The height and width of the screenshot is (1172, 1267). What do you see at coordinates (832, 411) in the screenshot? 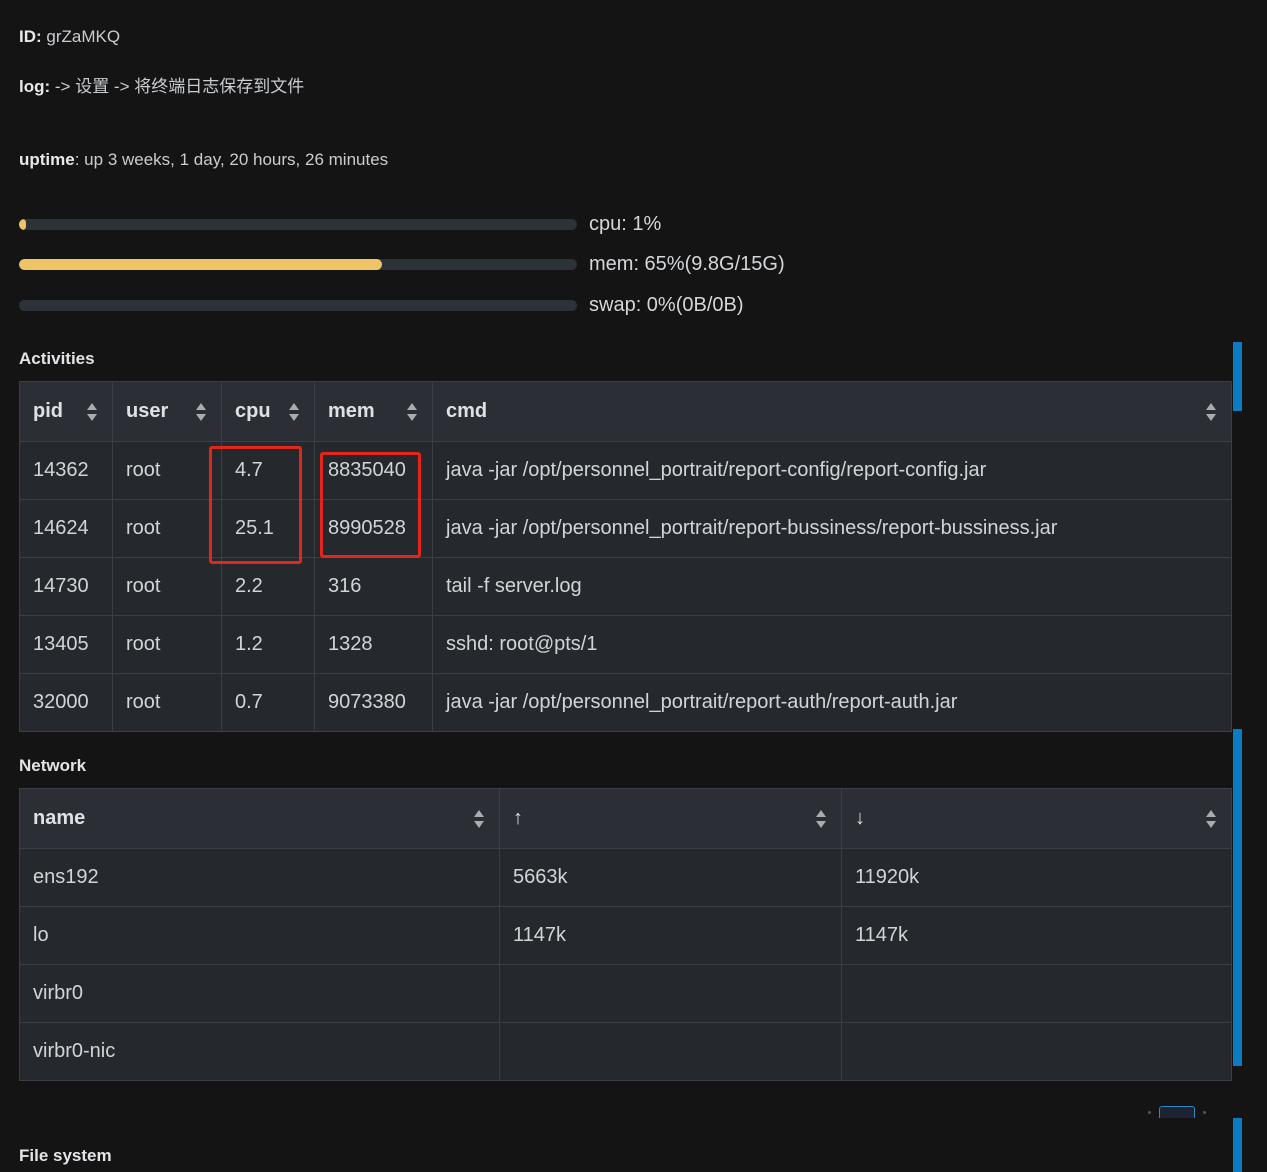
I see `column-header: cmd` at bounding box center [832, 411].